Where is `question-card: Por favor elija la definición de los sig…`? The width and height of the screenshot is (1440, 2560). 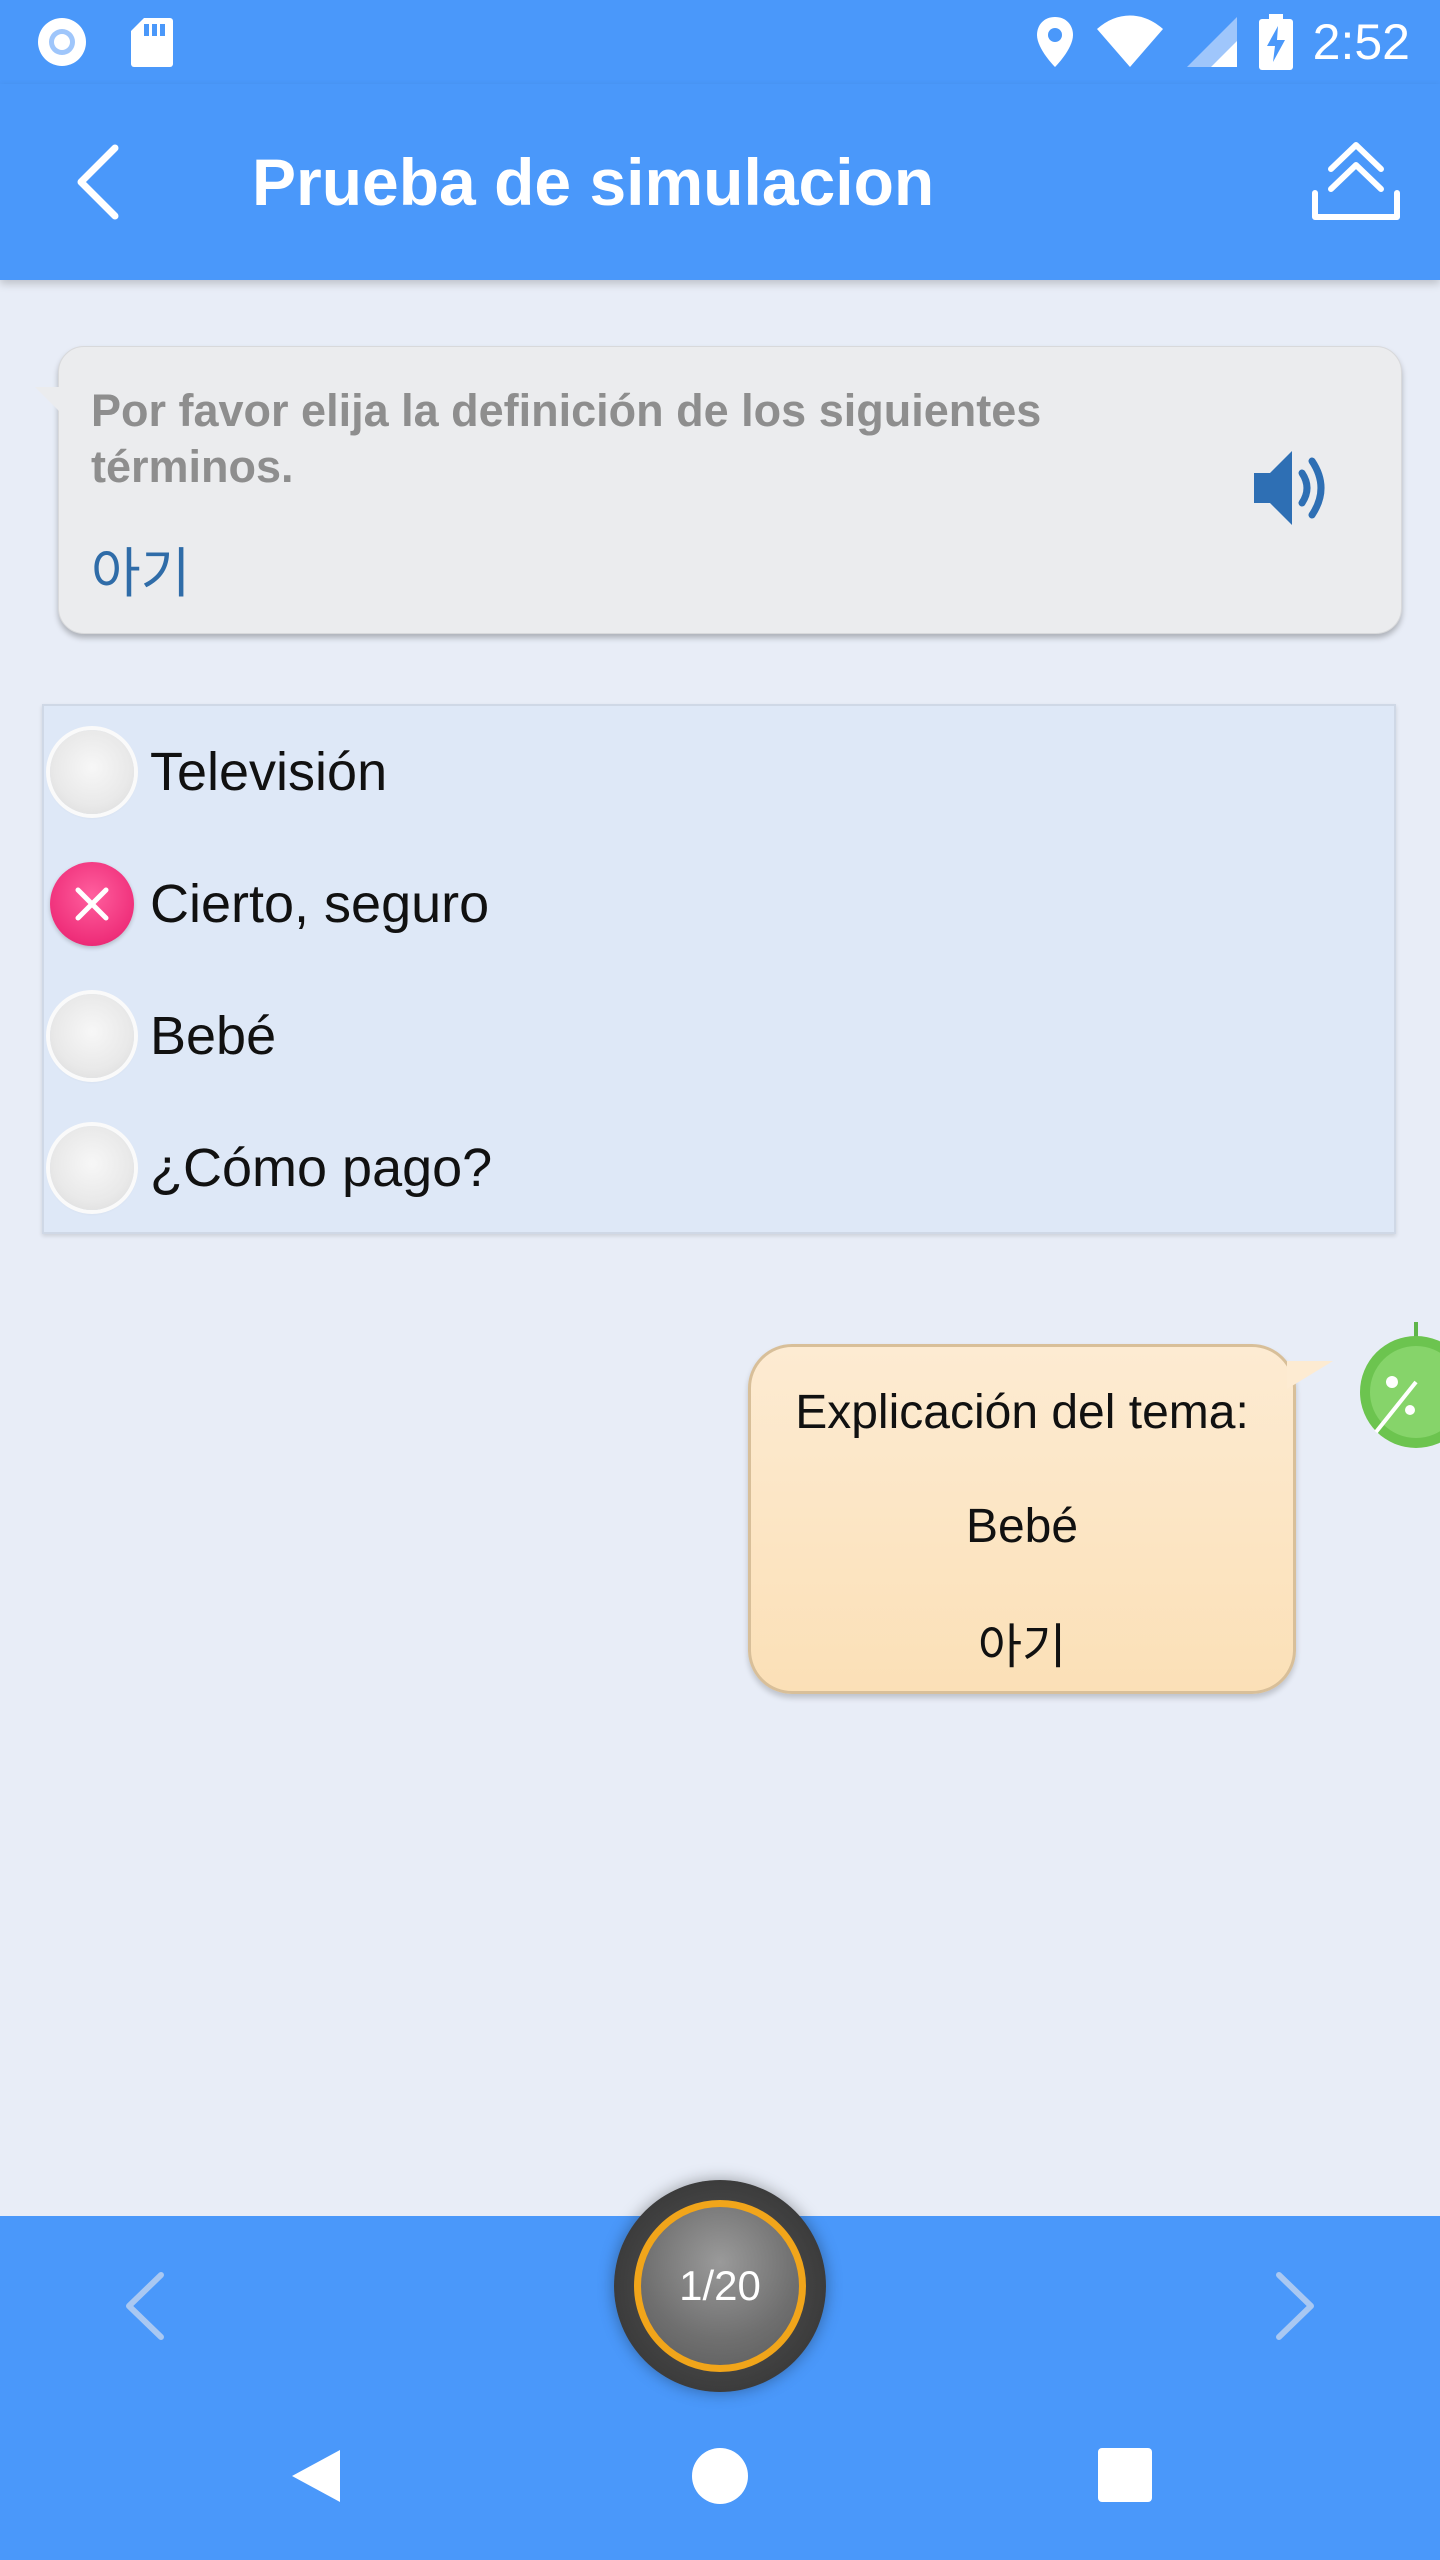 question-card: Por favor elija la definición de los sig… is located at coordinates (718, 490).